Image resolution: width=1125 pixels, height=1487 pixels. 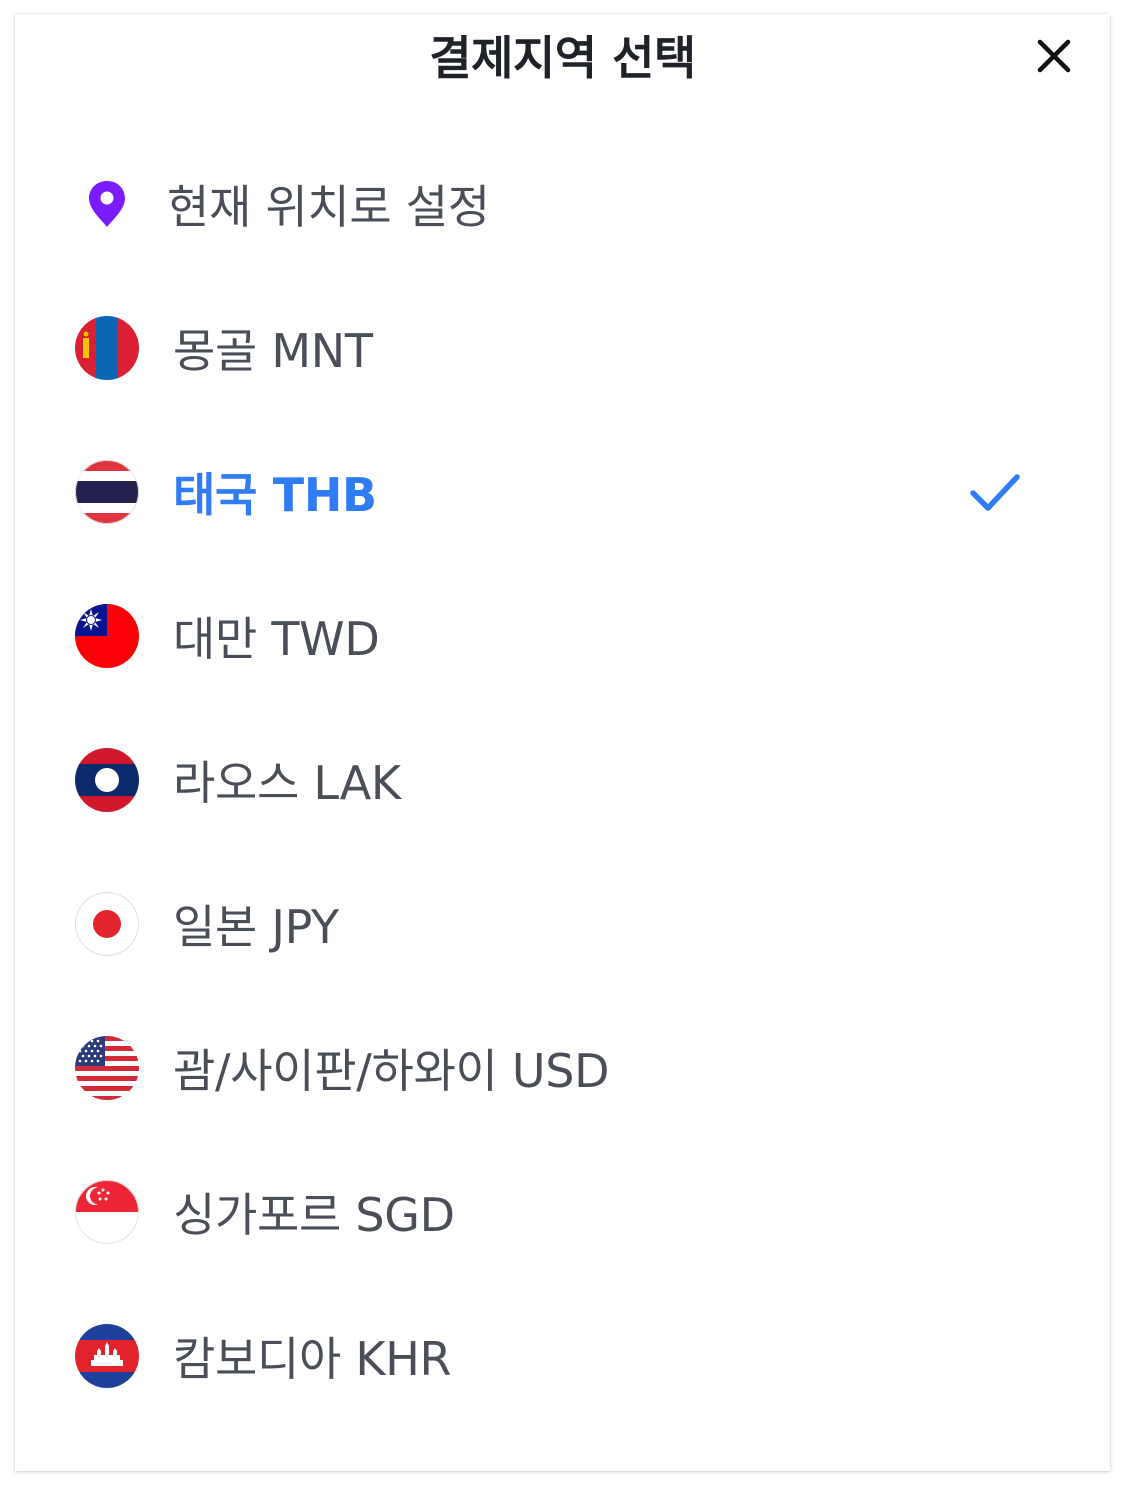 I want to click on close-button, so click(x=1054, y=56).